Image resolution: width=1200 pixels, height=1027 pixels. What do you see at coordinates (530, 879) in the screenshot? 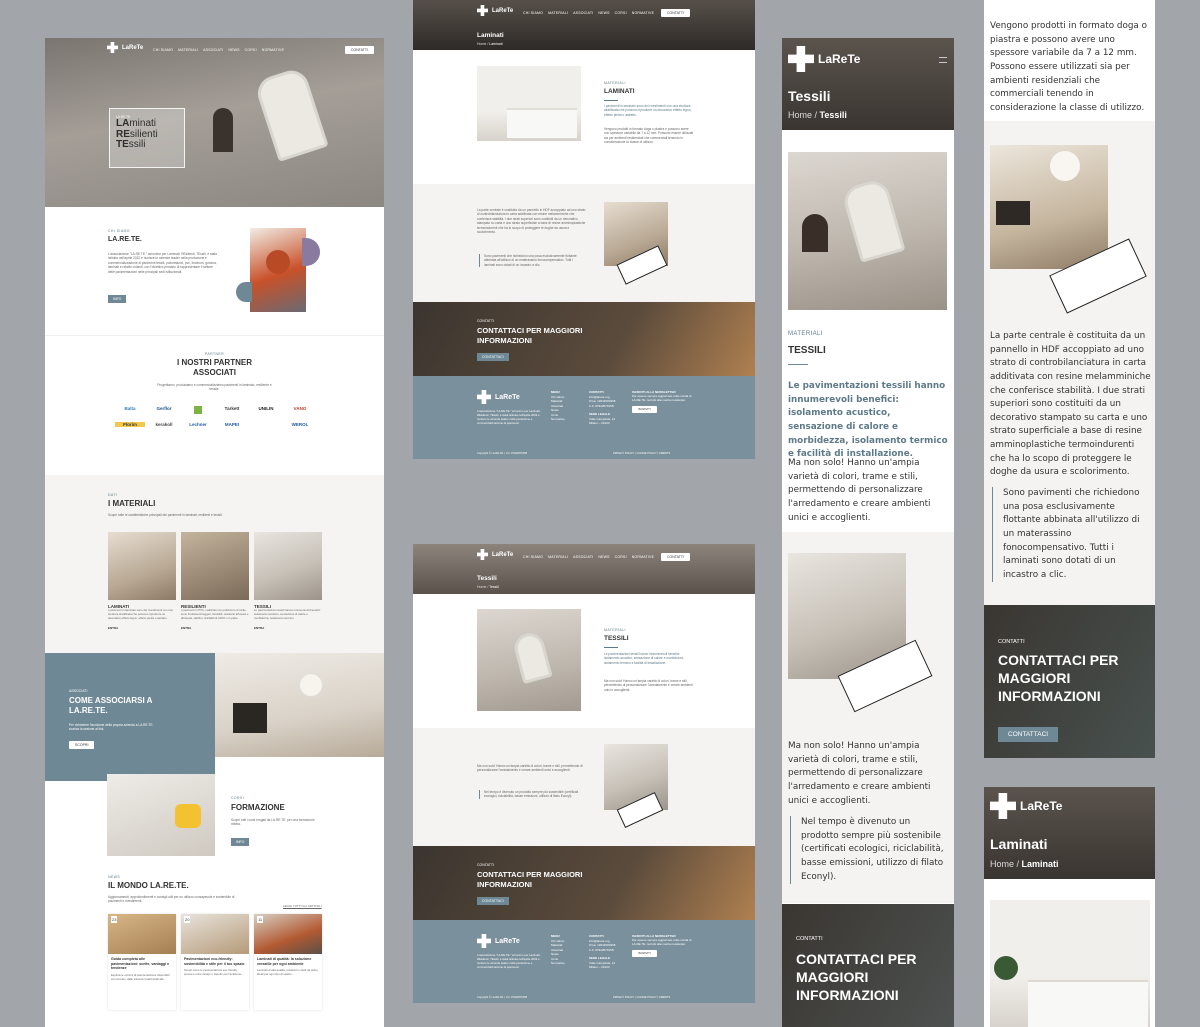
I see `contact-title: CONTATTACI PER MAGGIORI INFORMAZIONI` at bounding box center [530, 879].